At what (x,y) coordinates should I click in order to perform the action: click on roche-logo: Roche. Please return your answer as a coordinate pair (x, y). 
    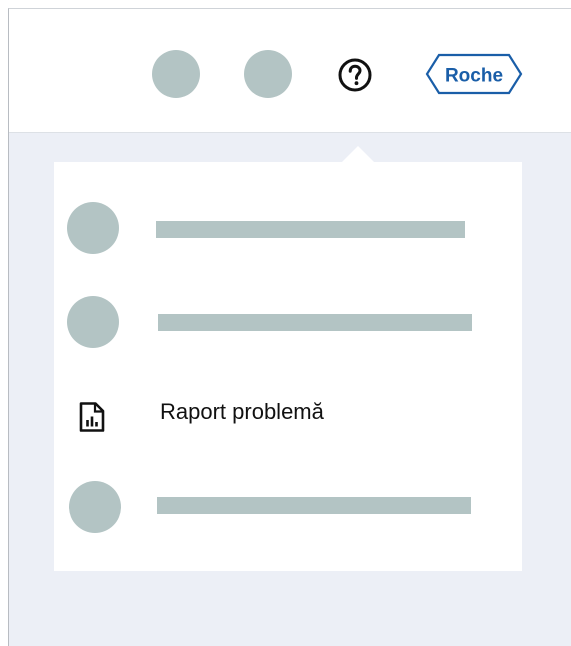
    Looking at the image, I should click on (474, 74).